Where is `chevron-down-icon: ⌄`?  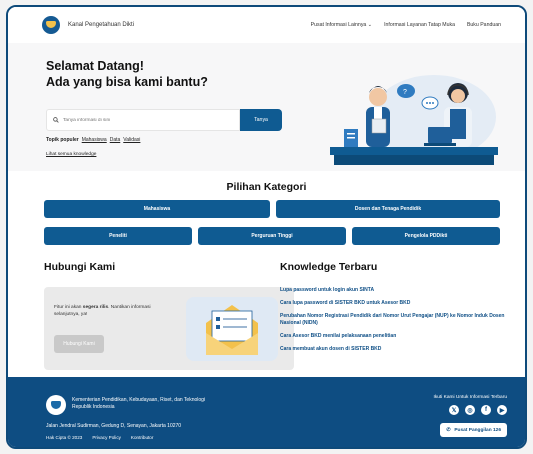 chevron-down-icon: ⌄ is located at coordinates (370, 25).